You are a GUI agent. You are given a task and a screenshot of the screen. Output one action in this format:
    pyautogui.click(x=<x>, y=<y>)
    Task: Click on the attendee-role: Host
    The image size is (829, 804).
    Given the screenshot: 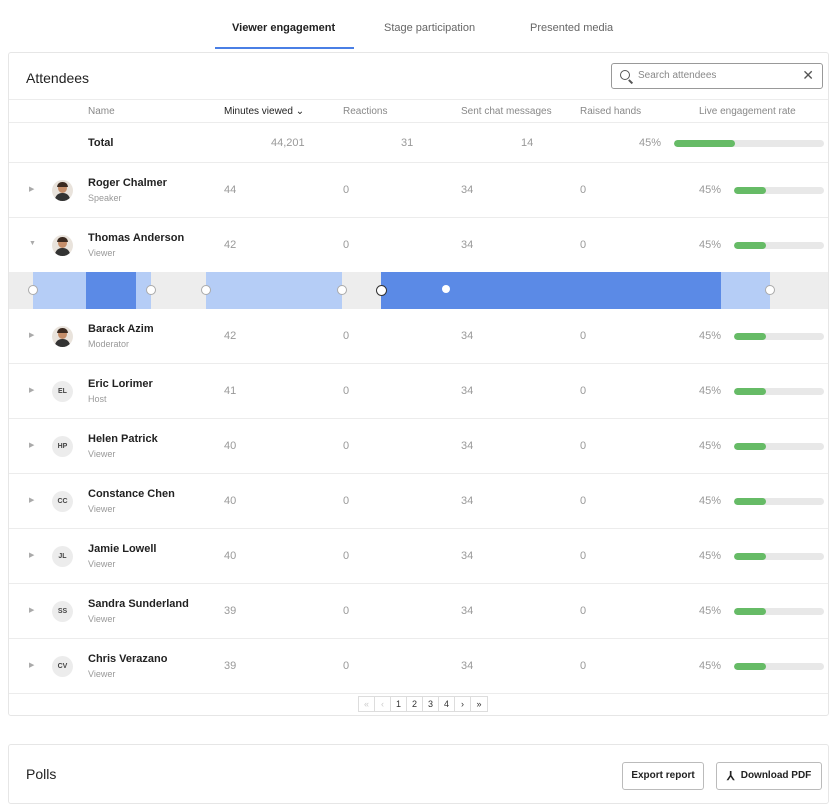 What is the action you would take?
    pyautogui.click(x=97, y=399)
    